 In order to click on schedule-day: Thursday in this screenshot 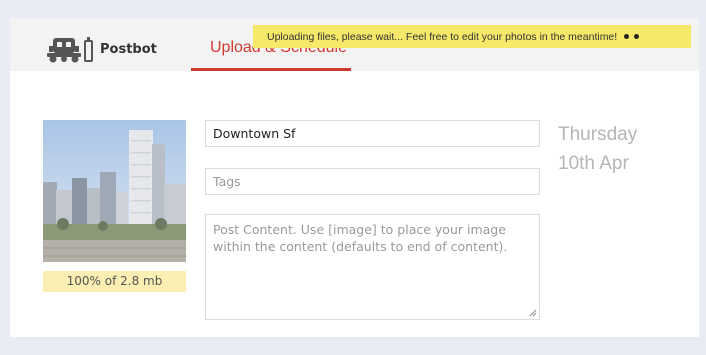, I will do `click(597, 135)`.